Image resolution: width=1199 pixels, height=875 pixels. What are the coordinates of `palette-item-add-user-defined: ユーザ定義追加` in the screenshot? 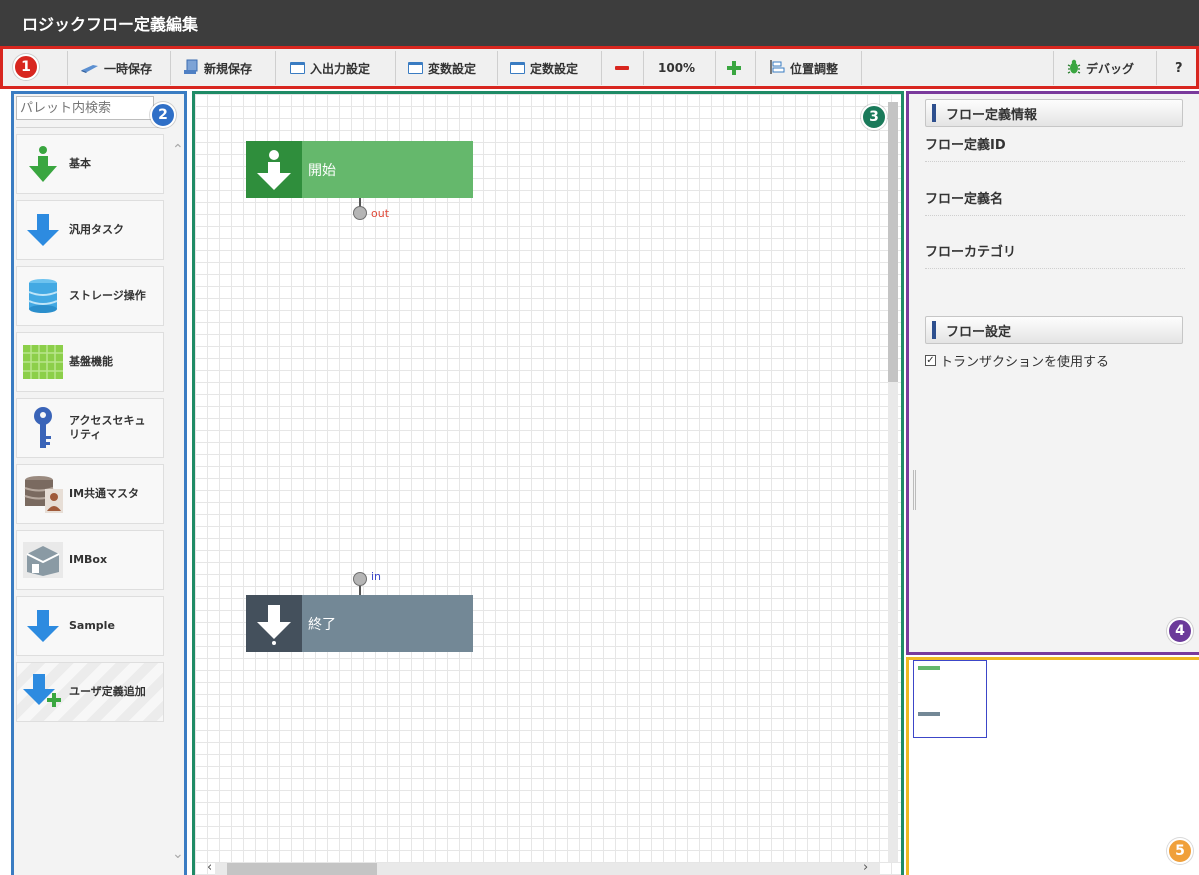 It's located at (90, 692).